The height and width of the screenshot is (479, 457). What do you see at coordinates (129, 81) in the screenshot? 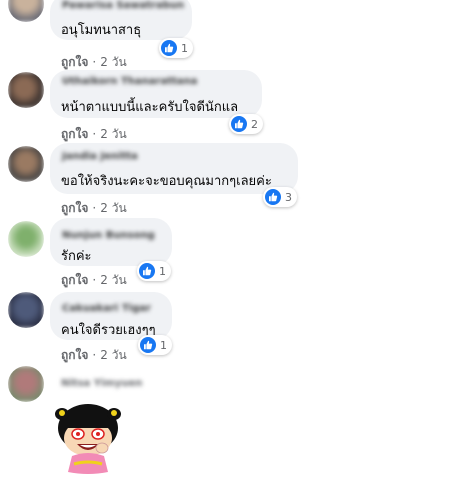
I see `commenter-name: Uthaikorn Thanarattana` at bounding box center [129, 81].